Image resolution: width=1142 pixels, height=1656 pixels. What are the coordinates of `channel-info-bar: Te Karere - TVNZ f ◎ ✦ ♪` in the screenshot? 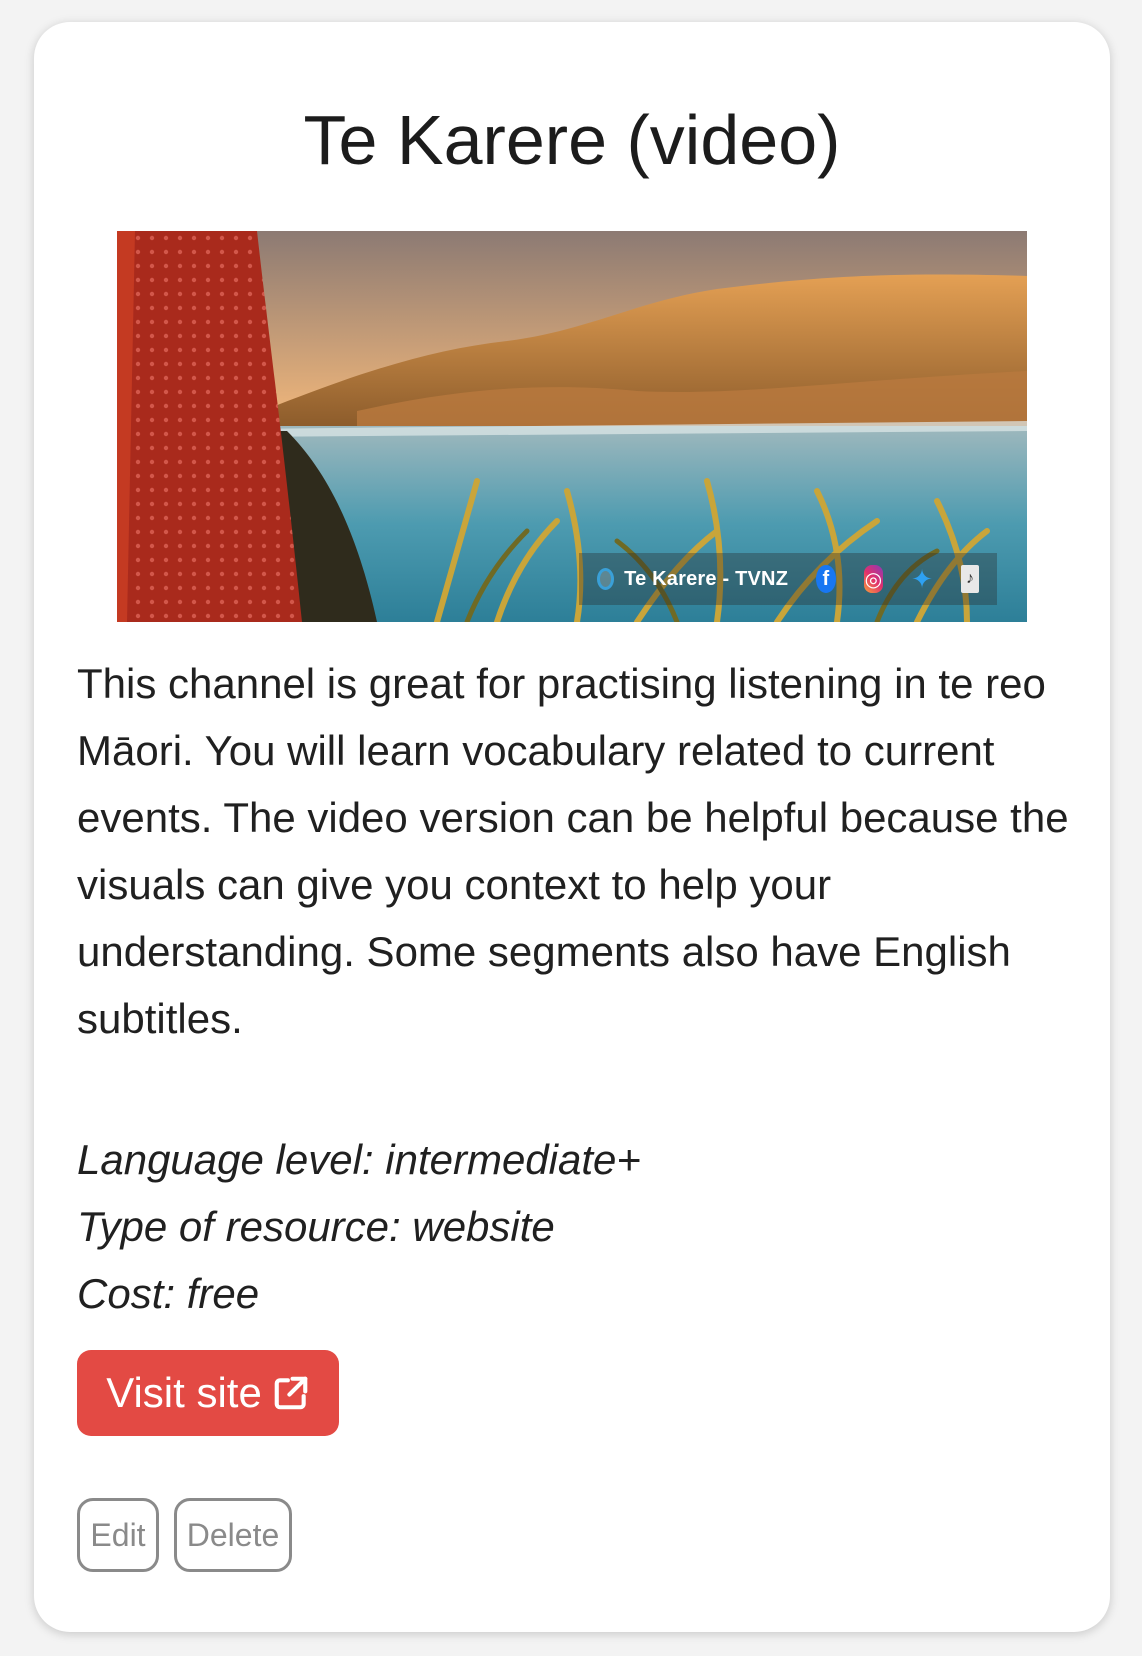 It's located at (788, 579).